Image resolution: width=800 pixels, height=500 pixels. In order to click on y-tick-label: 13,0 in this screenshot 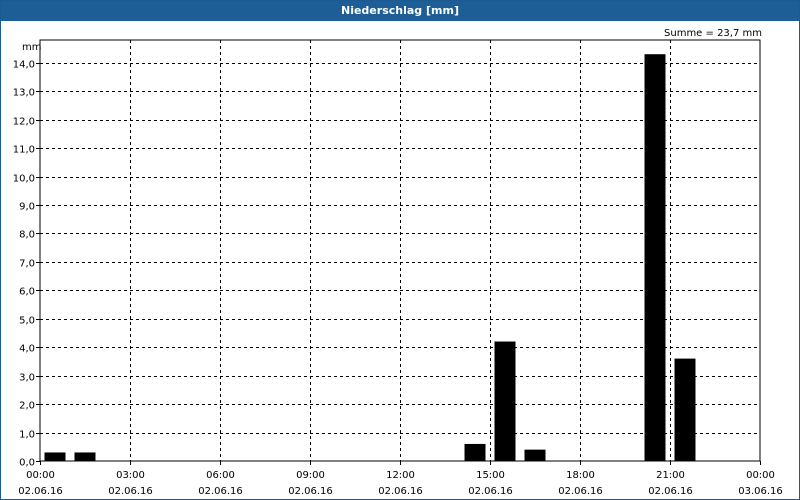, I will do `click(24, 93)`.